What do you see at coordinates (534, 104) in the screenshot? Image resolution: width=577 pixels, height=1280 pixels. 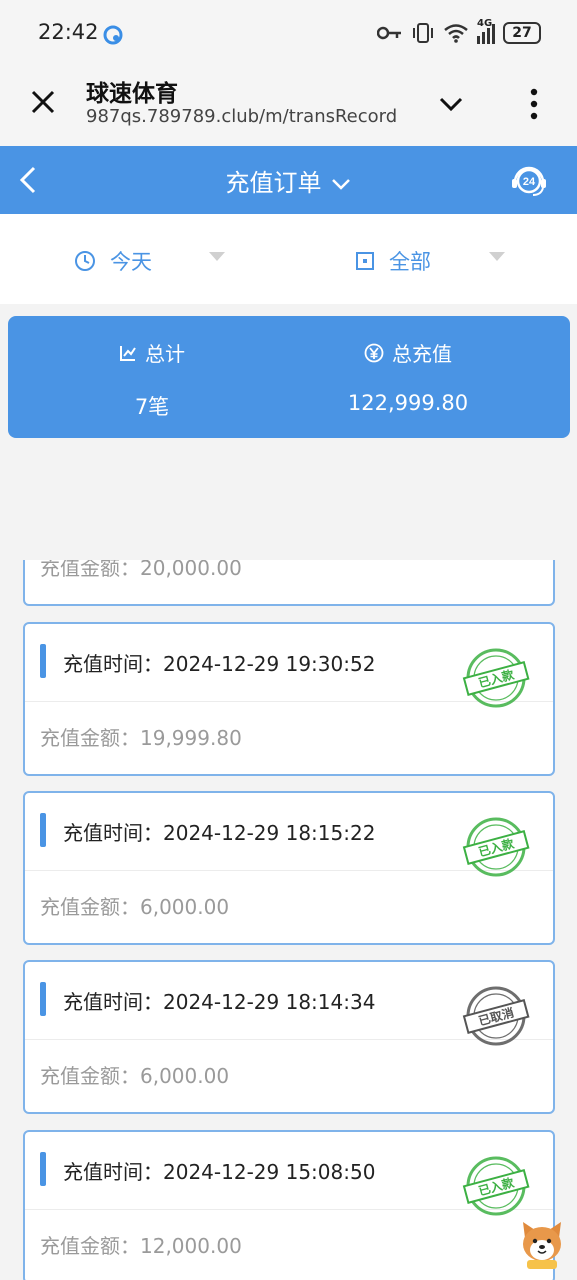 I see `more-vert-icon` at bounding box center [534, 104].